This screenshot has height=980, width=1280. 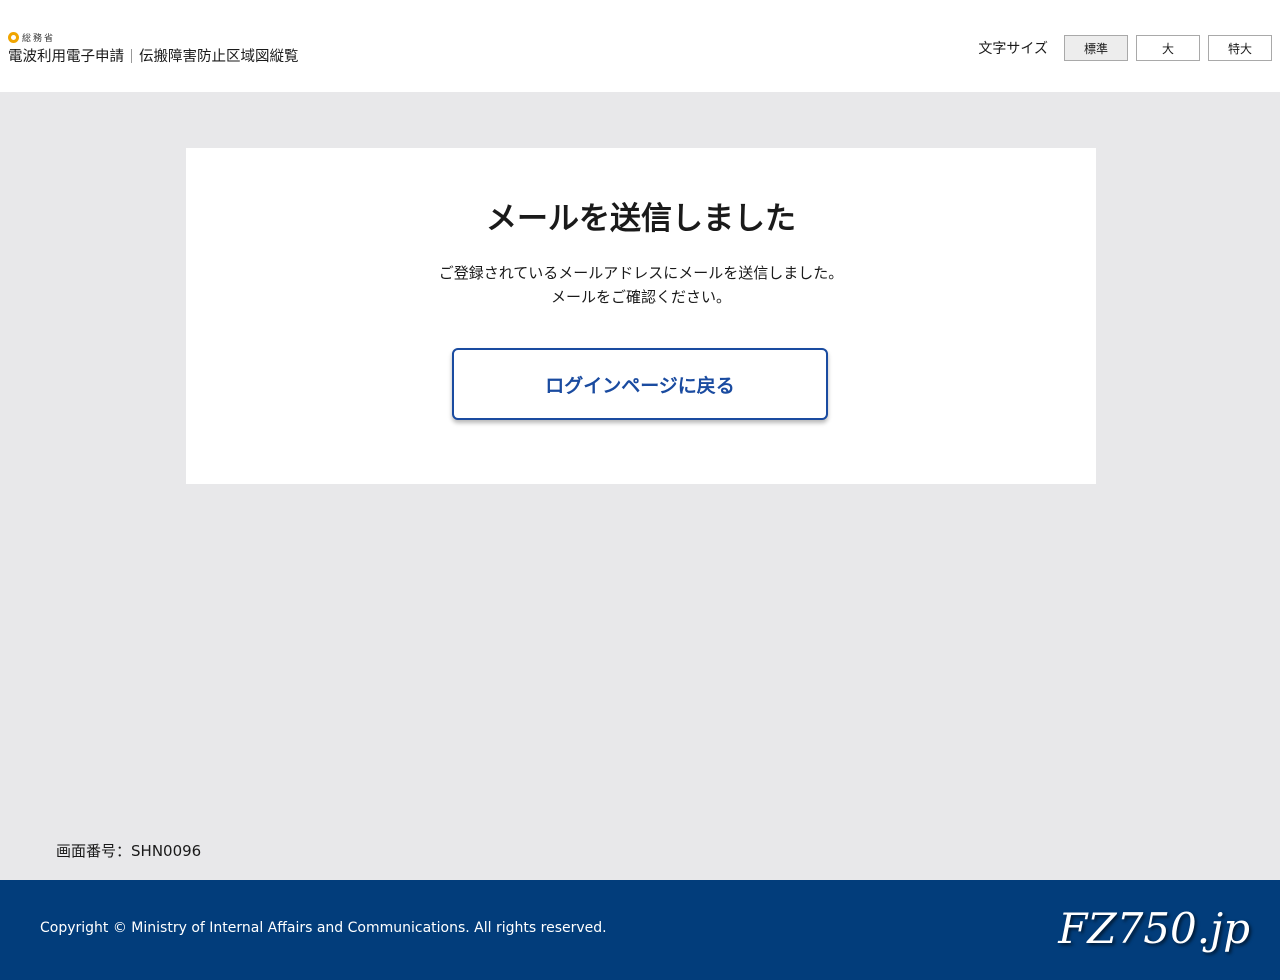 What do you see at coordinates (1240, 48) in the screenshot?
I see `font-size-extra-large-button: 特大` at bounding box center [1240, 48].